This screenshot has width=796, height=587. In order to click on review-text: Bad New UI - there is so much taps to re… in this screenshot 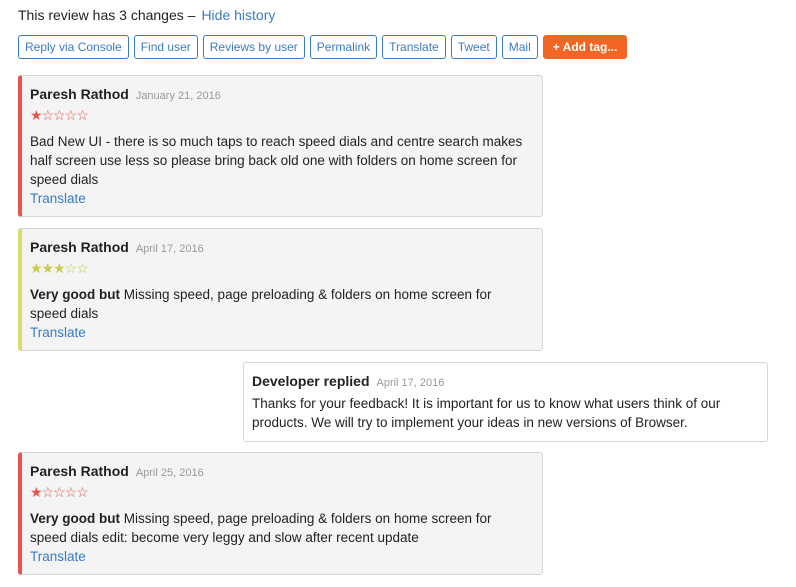, I will do `click(280, 160)`.